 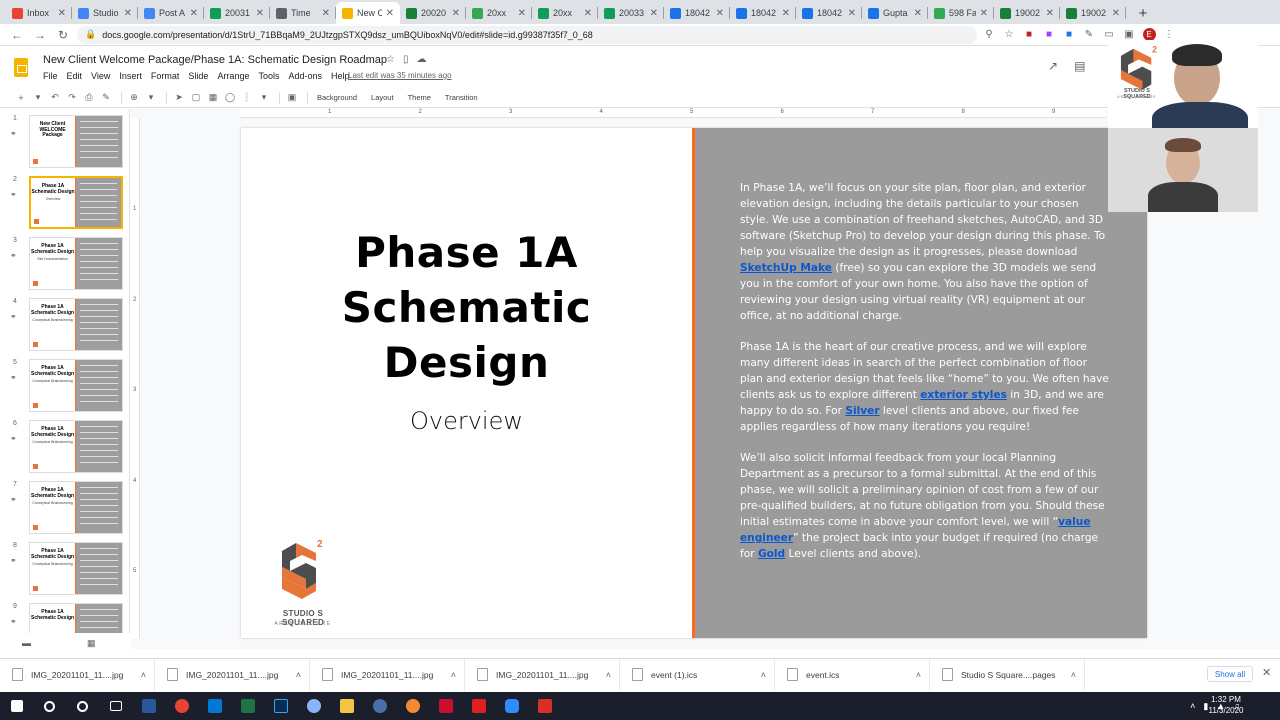 I want to click on line-icon: ❕, so click(x=247, y=98).